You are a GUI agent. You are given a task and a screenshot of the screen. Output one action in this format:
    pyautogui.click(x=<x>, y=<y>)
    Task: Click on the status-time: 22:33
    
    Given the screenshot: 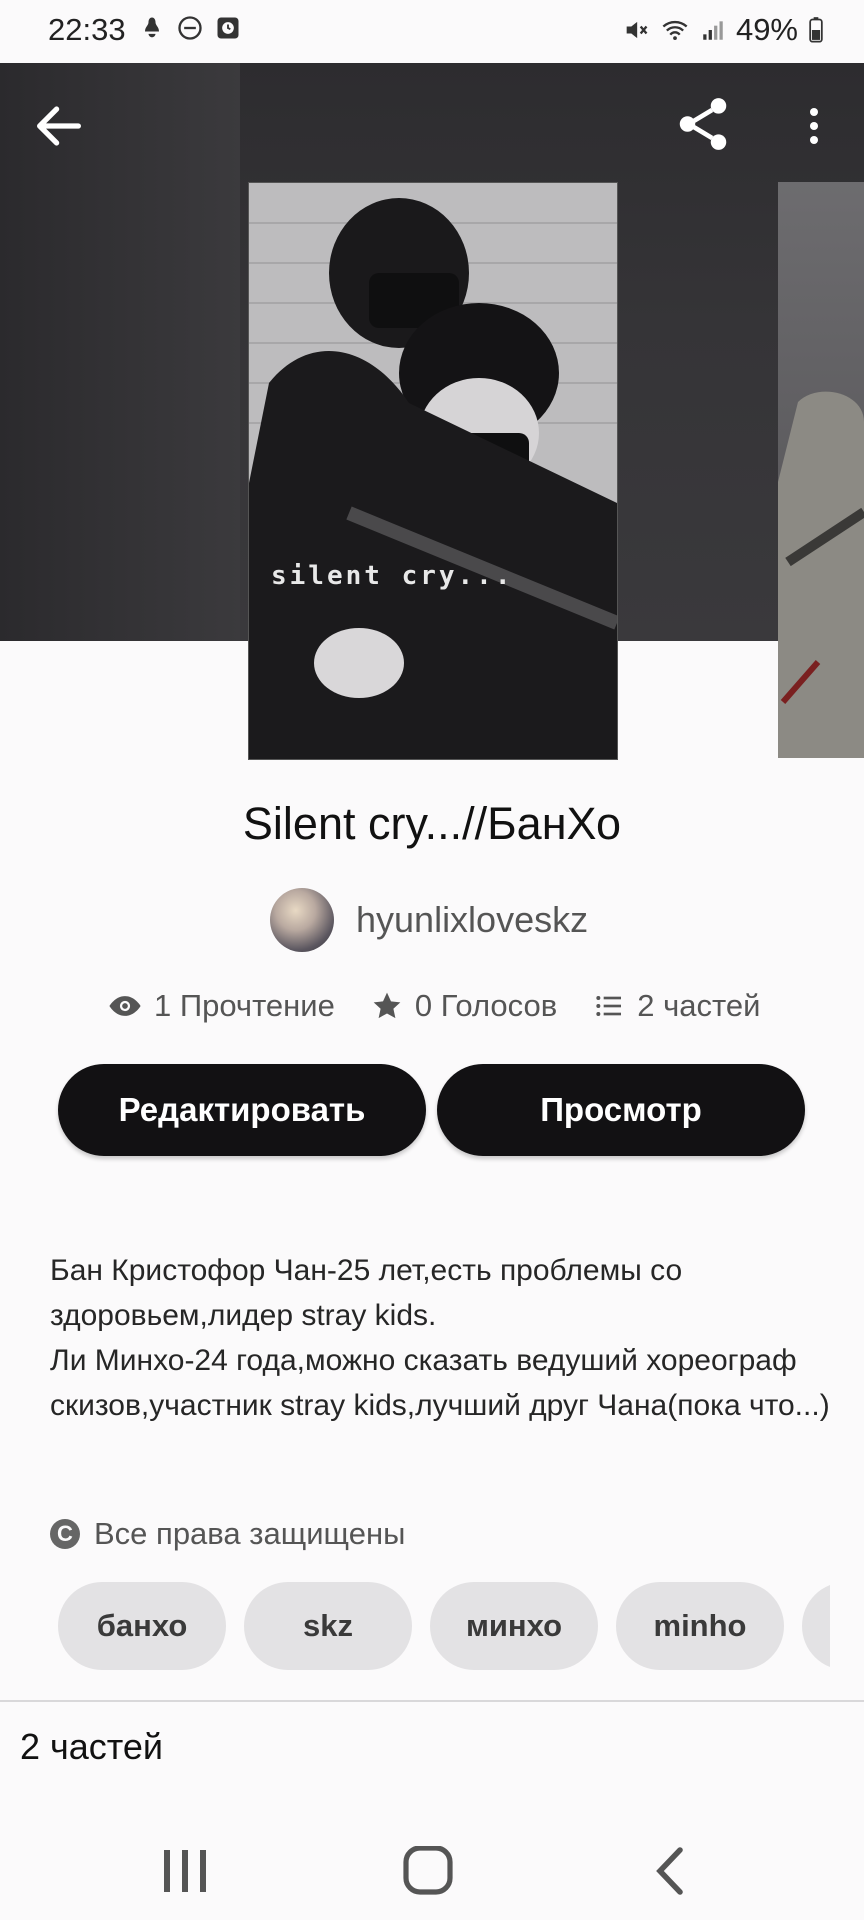 What is the action you would take?
    pyautogui.click(x=87, y=29)
    